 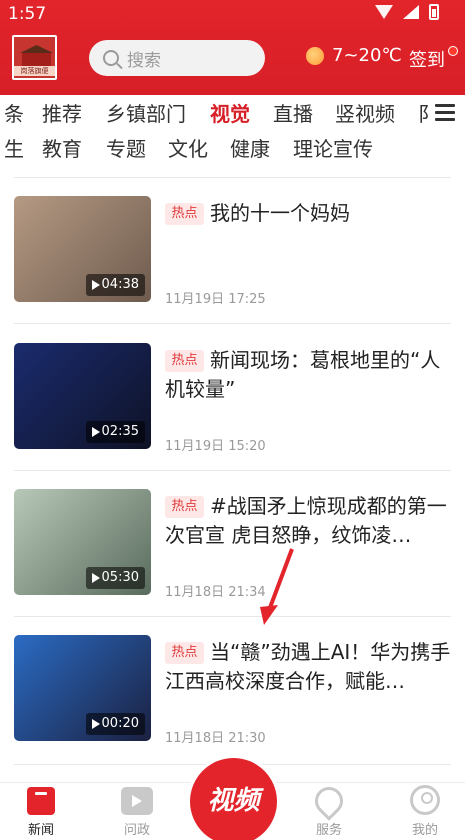 What do you see at coordinates (411, 12) in the screenshot?
I see `signal-icon` at bounding box center [411, 12].